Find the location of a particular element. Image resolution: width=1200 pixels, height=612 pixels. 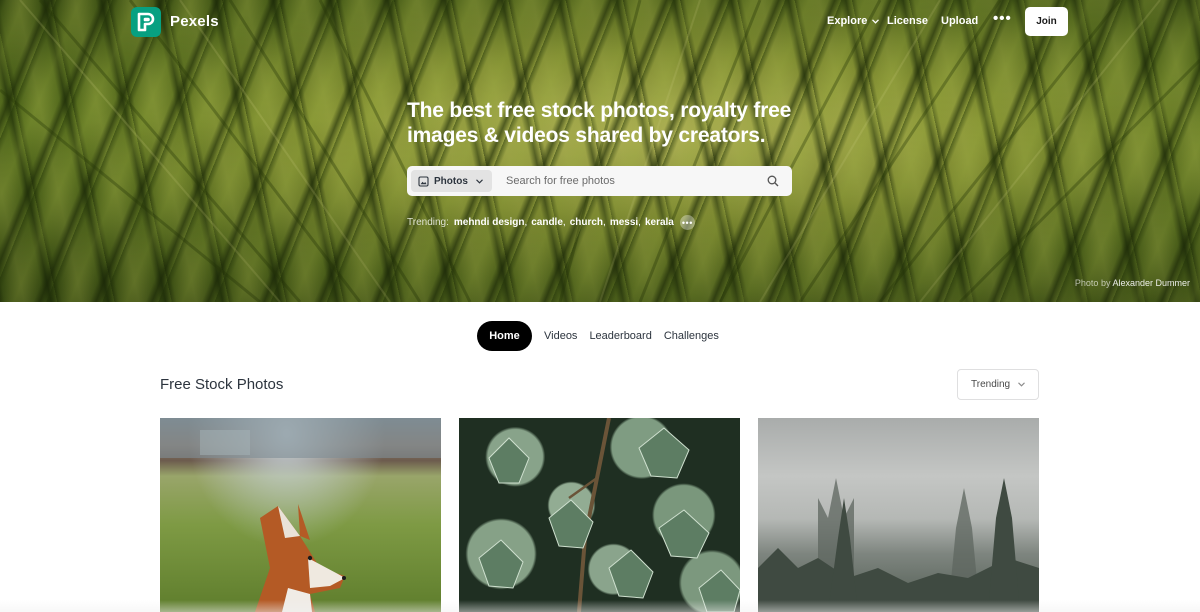

sort-dropdown: Trending is located at coordinates (998, 384).